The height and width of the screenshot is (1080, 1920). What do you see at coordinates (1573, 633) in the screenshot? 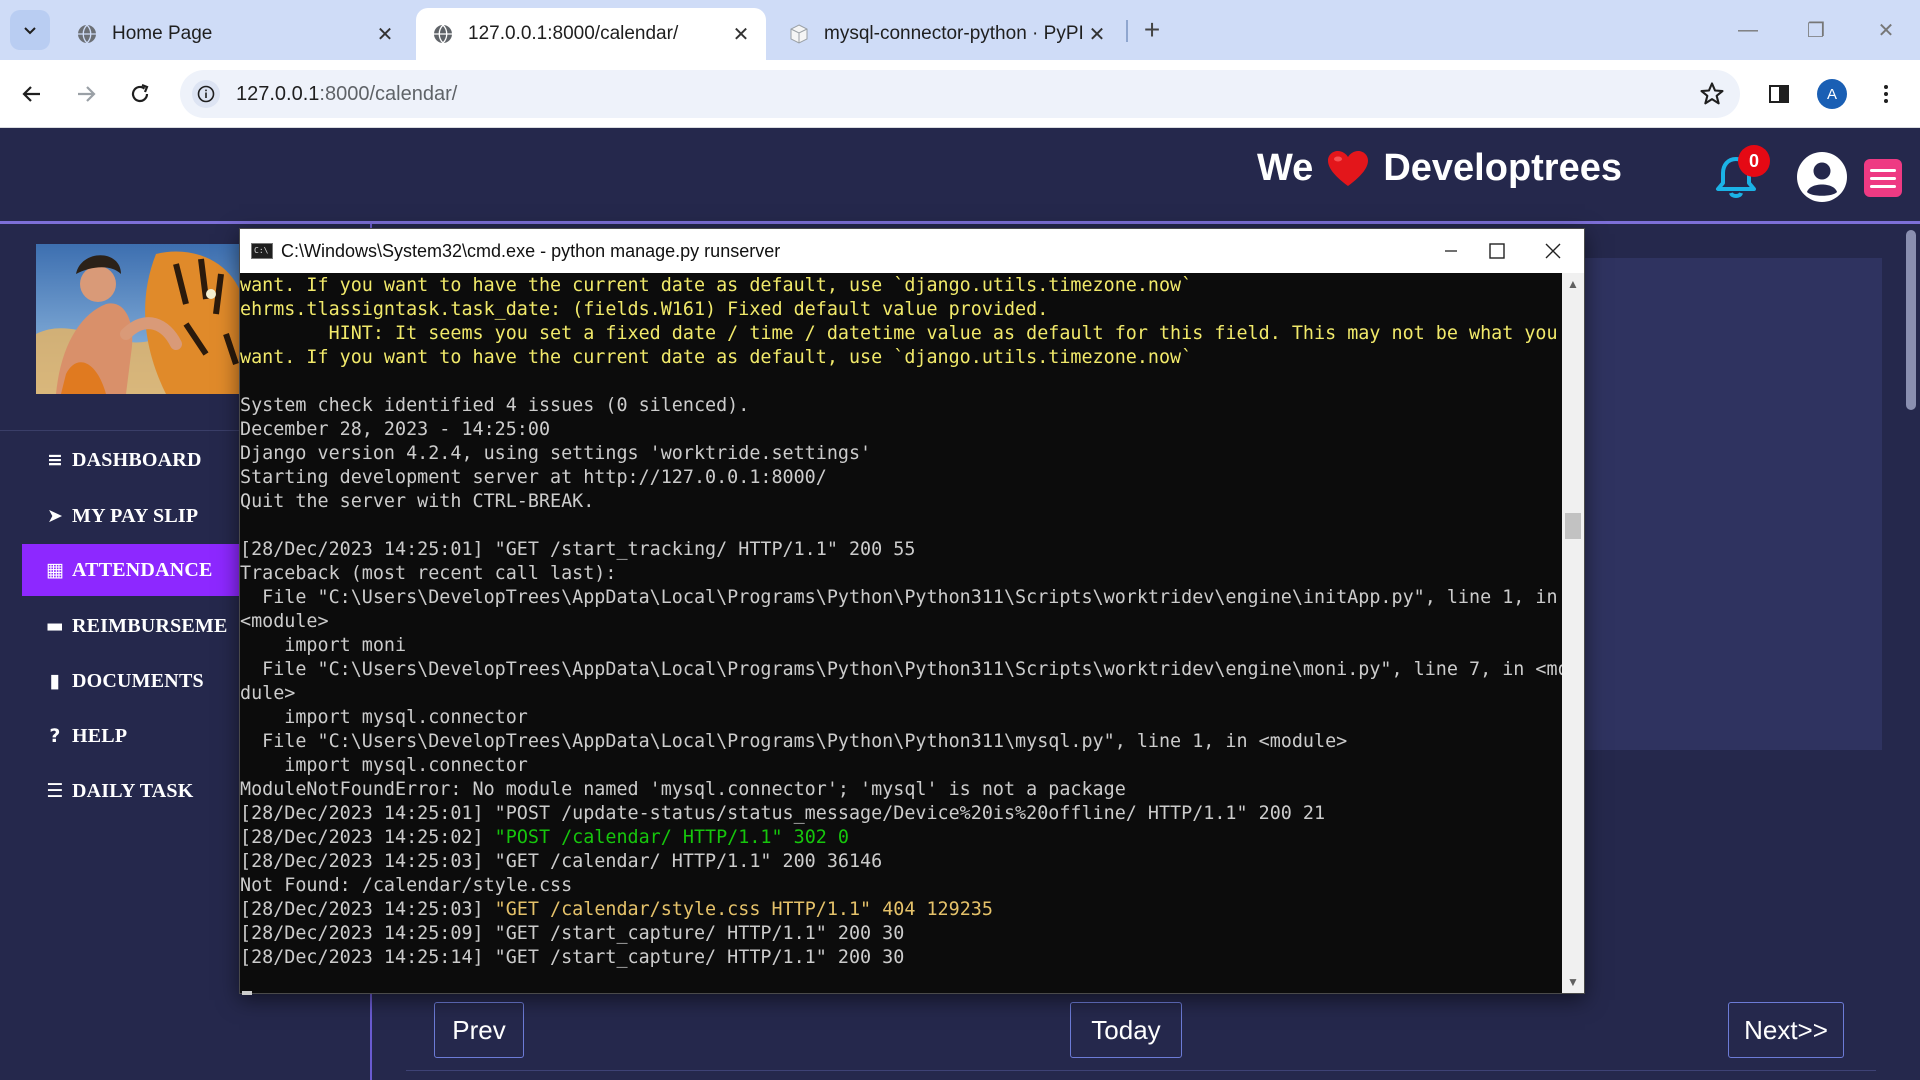
I see `cmd-scrollbar: ▲ ▼` at bounding box center [1573, 633].